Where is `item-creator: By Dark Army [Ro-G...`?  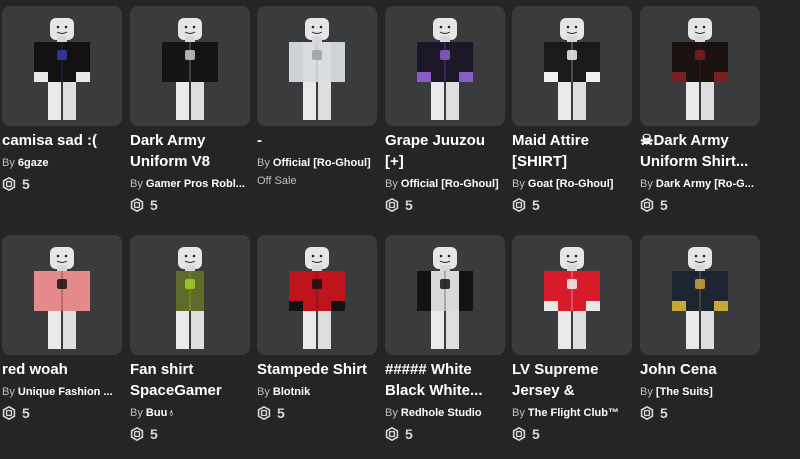 item-creator: By Dark Army [Ro-G... is located at coordinates (700, 184).